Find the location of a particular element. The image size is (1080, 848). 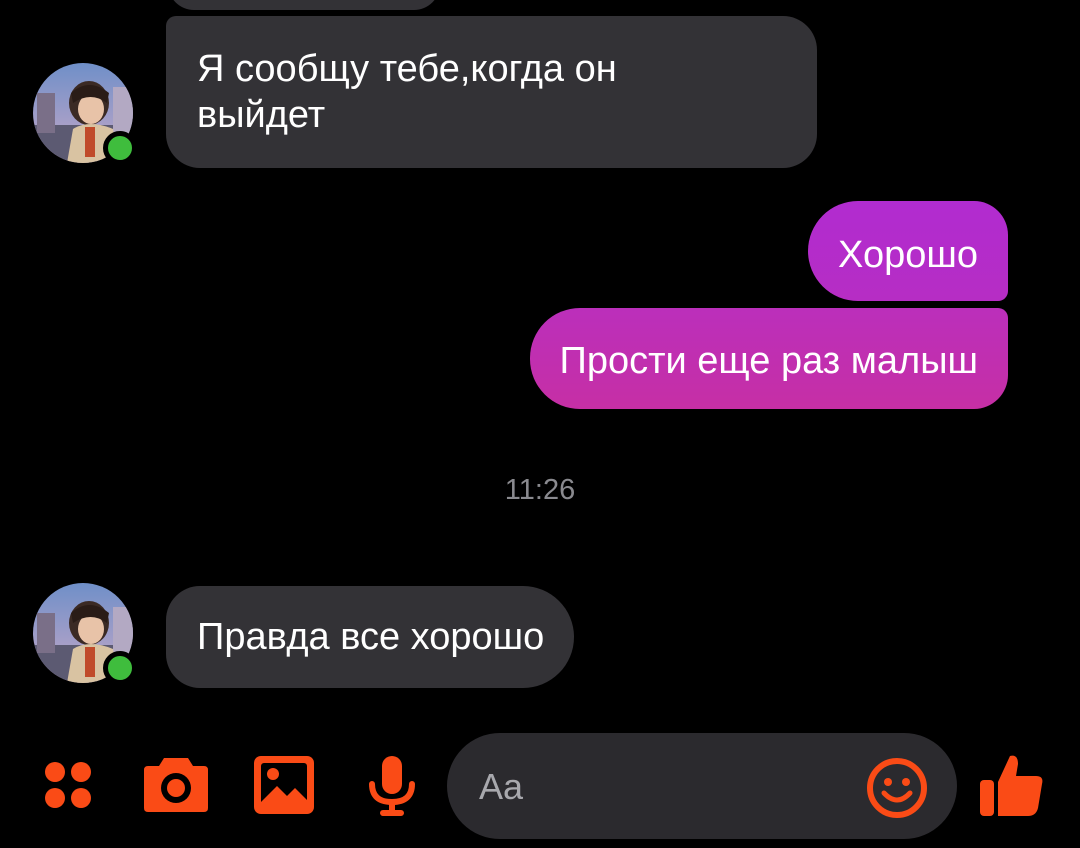

message-text-line: выйдет is located at coordinates (261, 115).